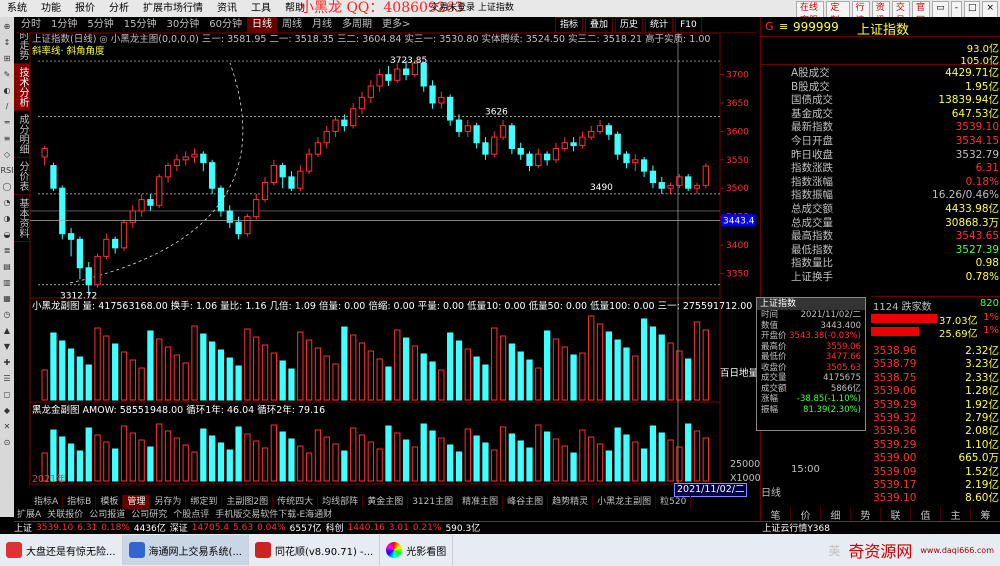 This screenshot has height=566, width=1000. Describe the element at coordinates (417, 550) in the screenshot. I see `task-4: 光影看图` at that location.